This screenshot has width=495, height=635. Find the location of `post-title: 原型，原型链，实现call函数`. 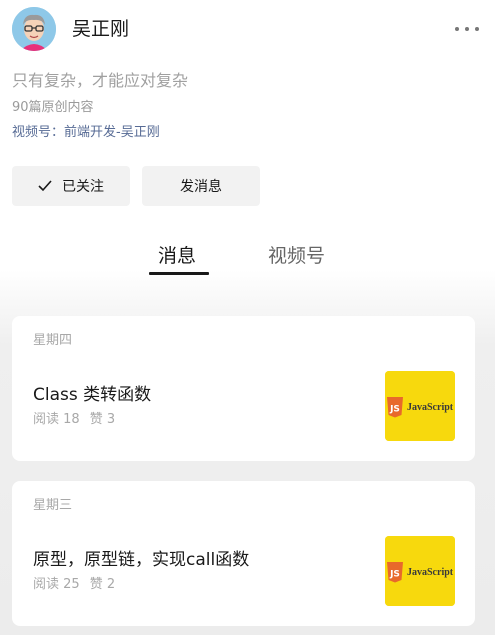

post-title: 原型，原型链，实现call函数 is located at coordinates (141, 560).